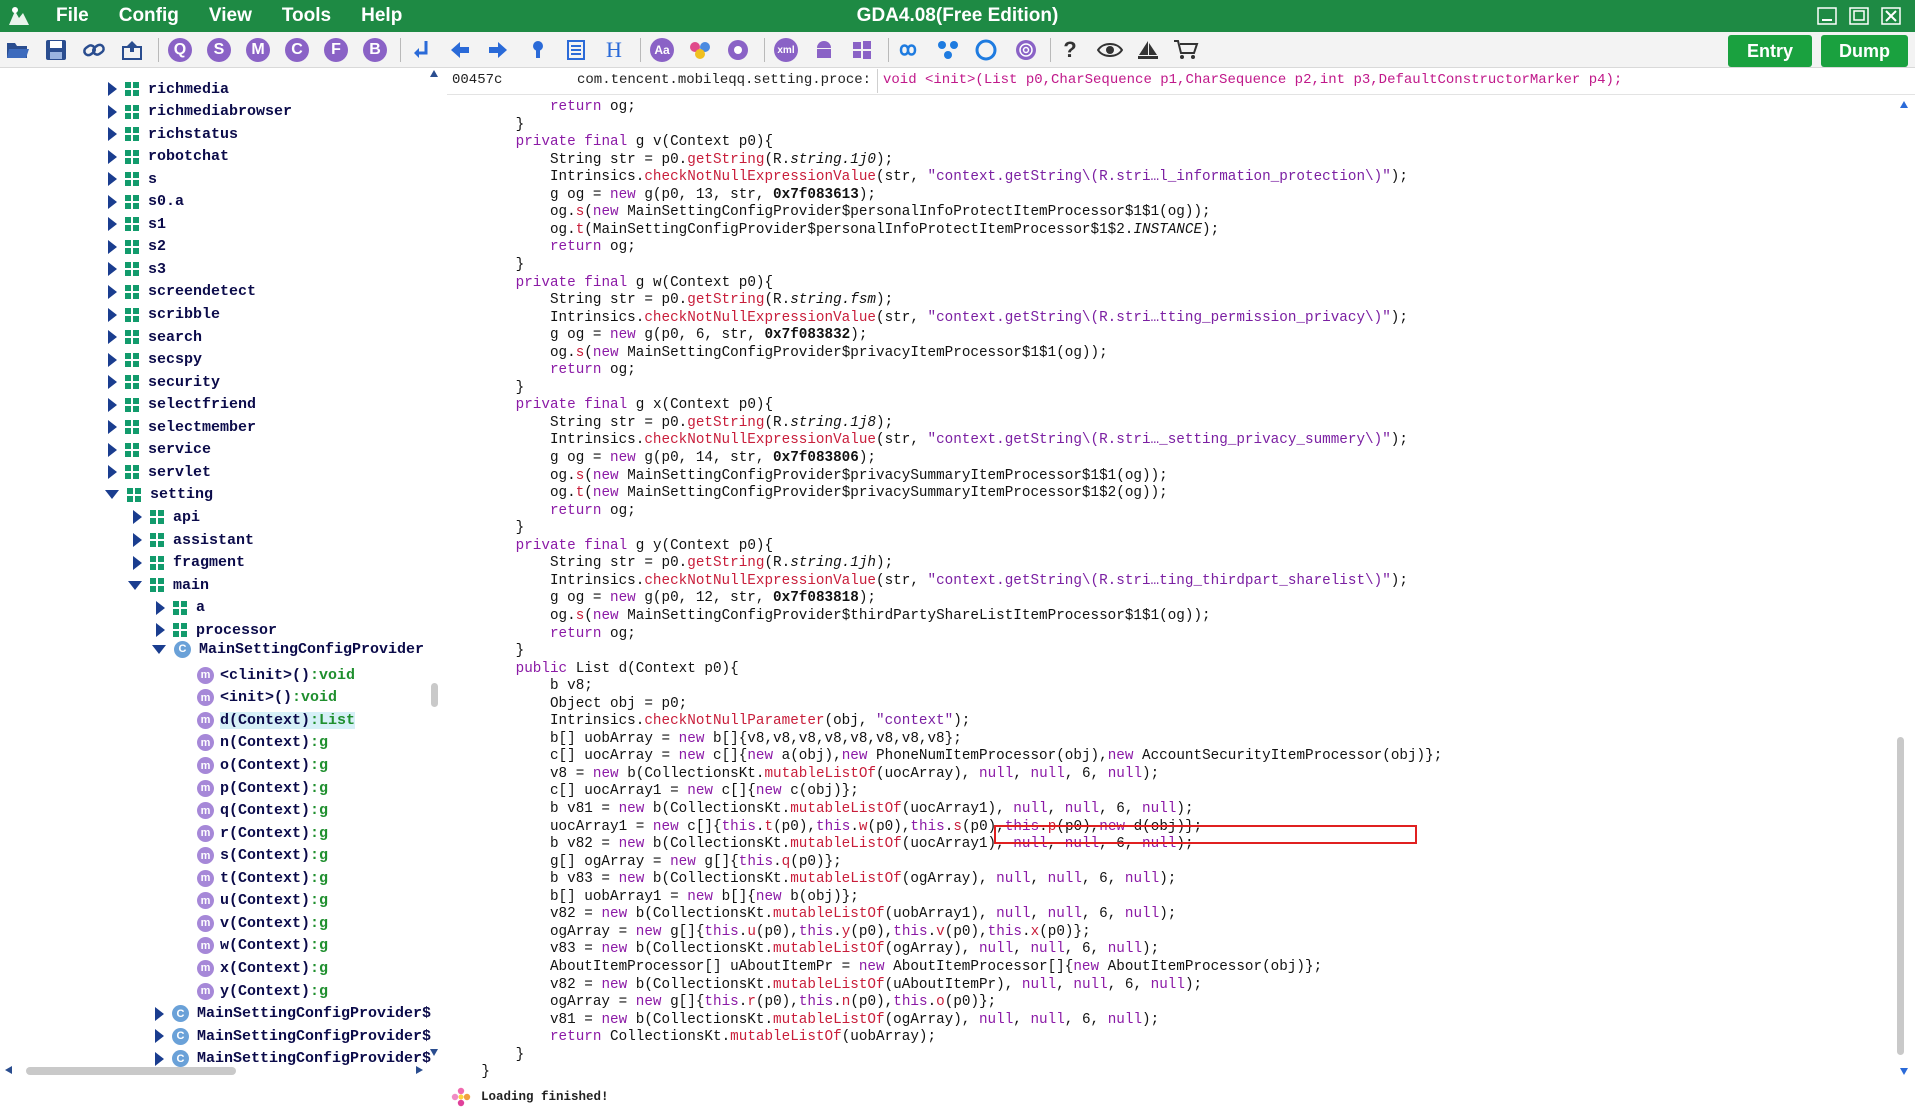 Image resolution: width=1915 pixels, height=1110 pixels. Describe the element at coordinates (137, 269) in the screenshot. I see `tree-item-package: s3` at that location.